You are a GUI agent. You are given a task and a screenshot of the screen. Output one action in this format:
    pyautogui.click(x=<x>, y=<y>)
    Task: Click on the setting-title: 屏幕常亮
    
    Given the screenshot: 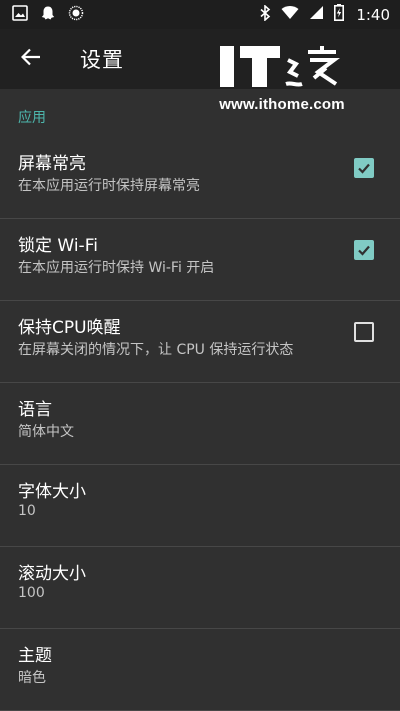 What is the action you would take?
    pyautogui.click(x=52, y=164)
    